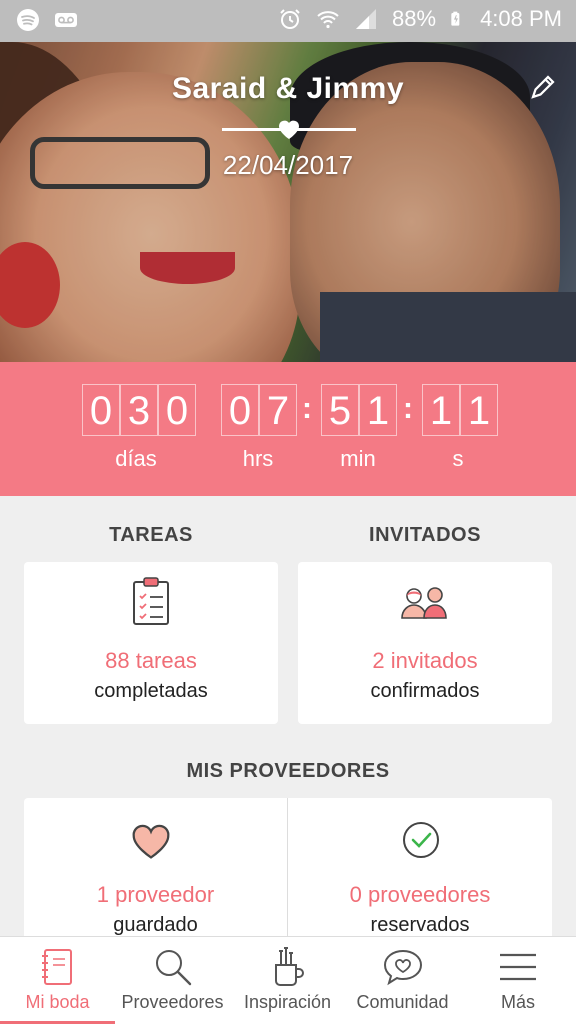 Image resolution: width=576 pixels, height=1024 pixels. I want to click on proveedores-title: MIS PROVEEDORES, so click(288, 771).